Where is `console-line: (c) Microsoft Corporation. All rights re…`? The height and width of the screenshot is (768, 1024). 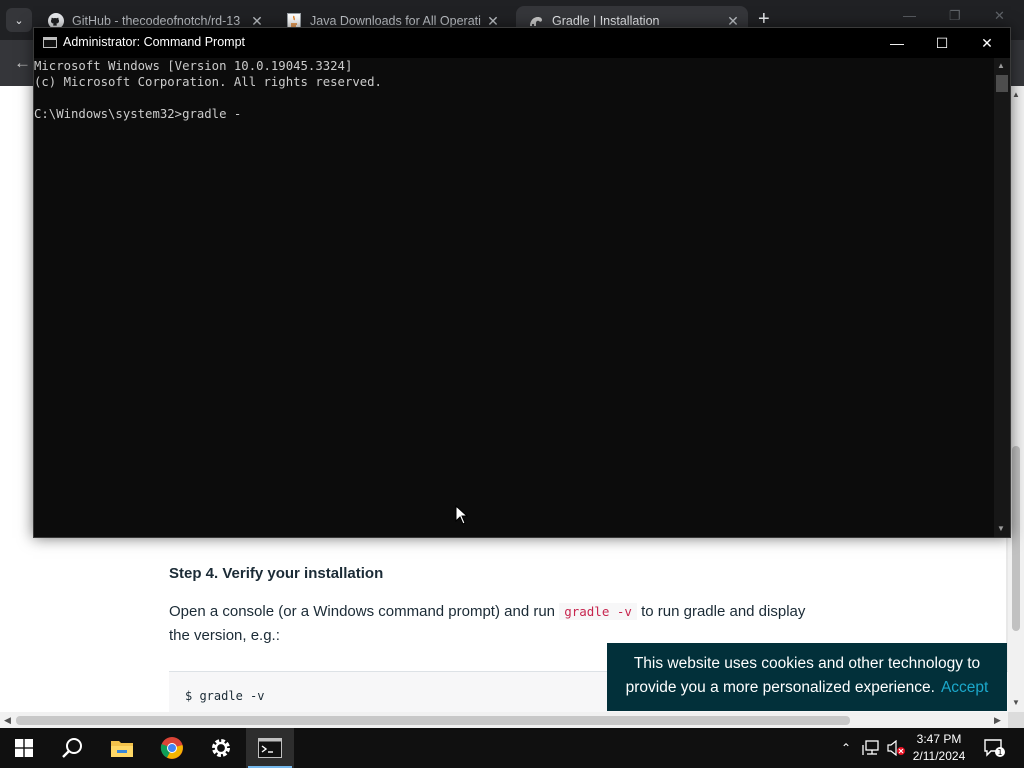 console-line: (c) Microsoft Corporation. All rights re… is located at coordinates (208, 82).